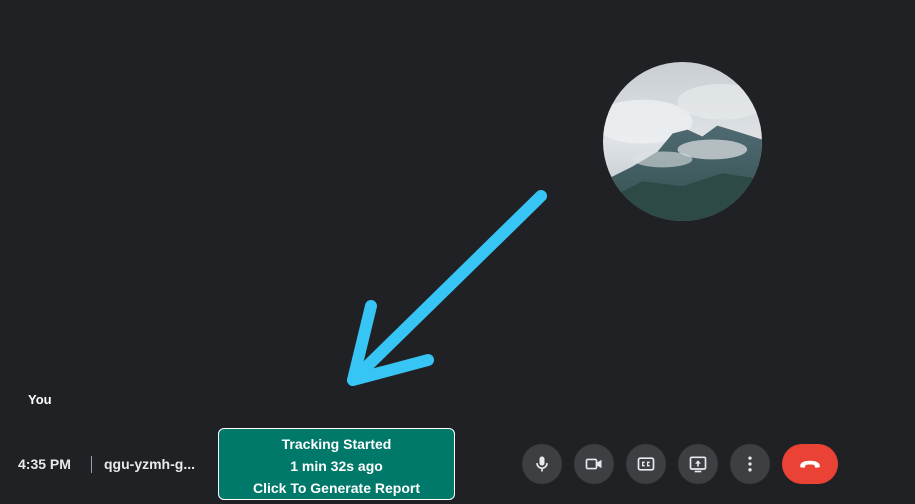  Describe the element at coordinates (336, 488) in the screenshot. I see `generate-report-label: Click To Generate Report` at that location.